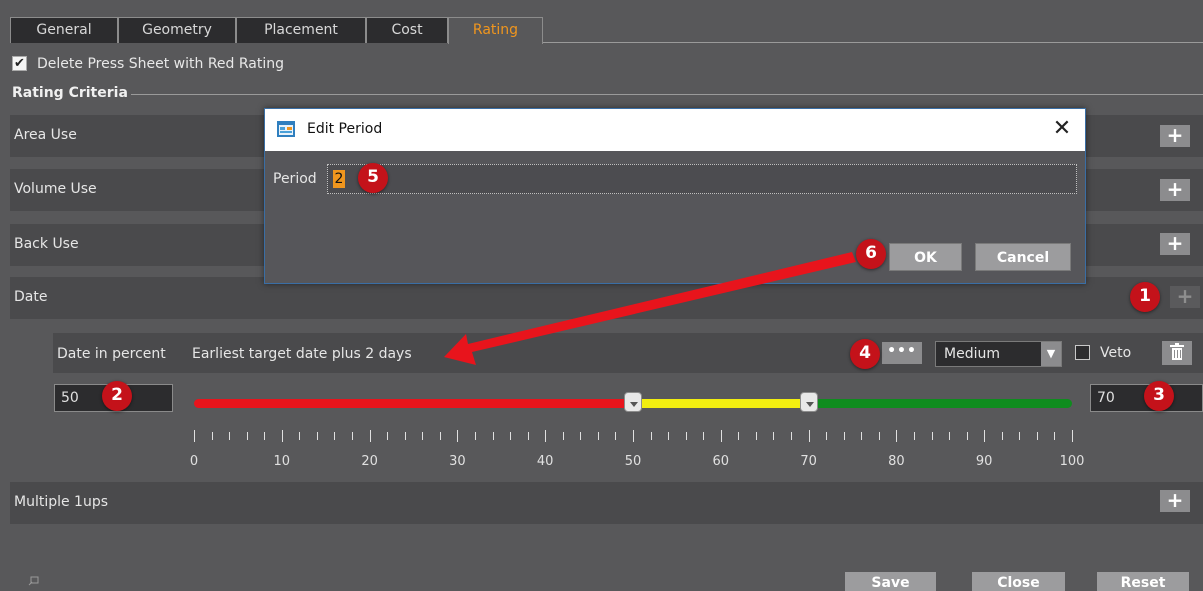 Image resolution: width=1203 pixels, height=591 pixels. Describe the element at coordinates (35, 580) in the screenshot. I see `pin-icon` at that location.